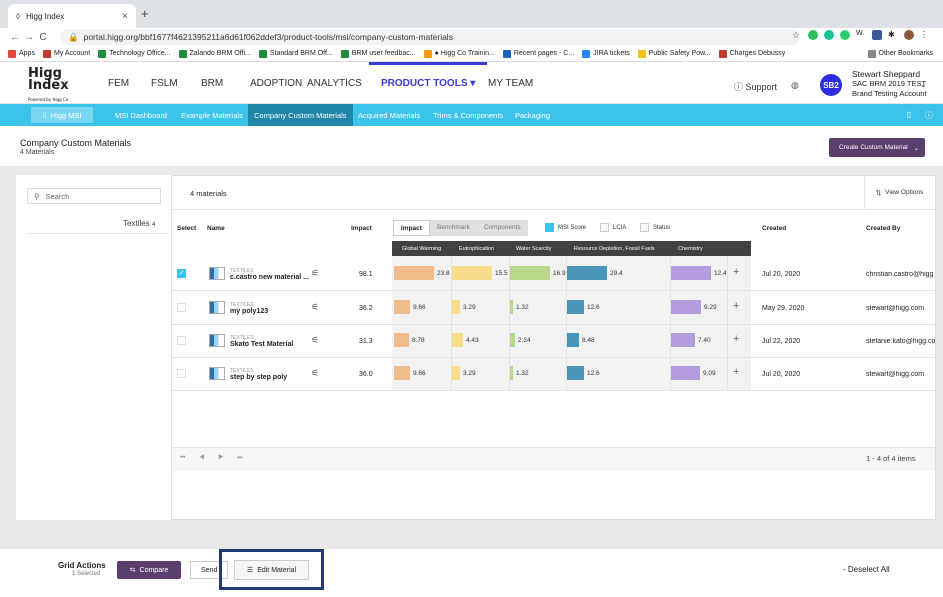 This screenshot has width=943, height=597. What do you see at coordinates (66, 53) in the screenshot?
I see `bookmark-item: My Account` at bounding box center [66, 53].